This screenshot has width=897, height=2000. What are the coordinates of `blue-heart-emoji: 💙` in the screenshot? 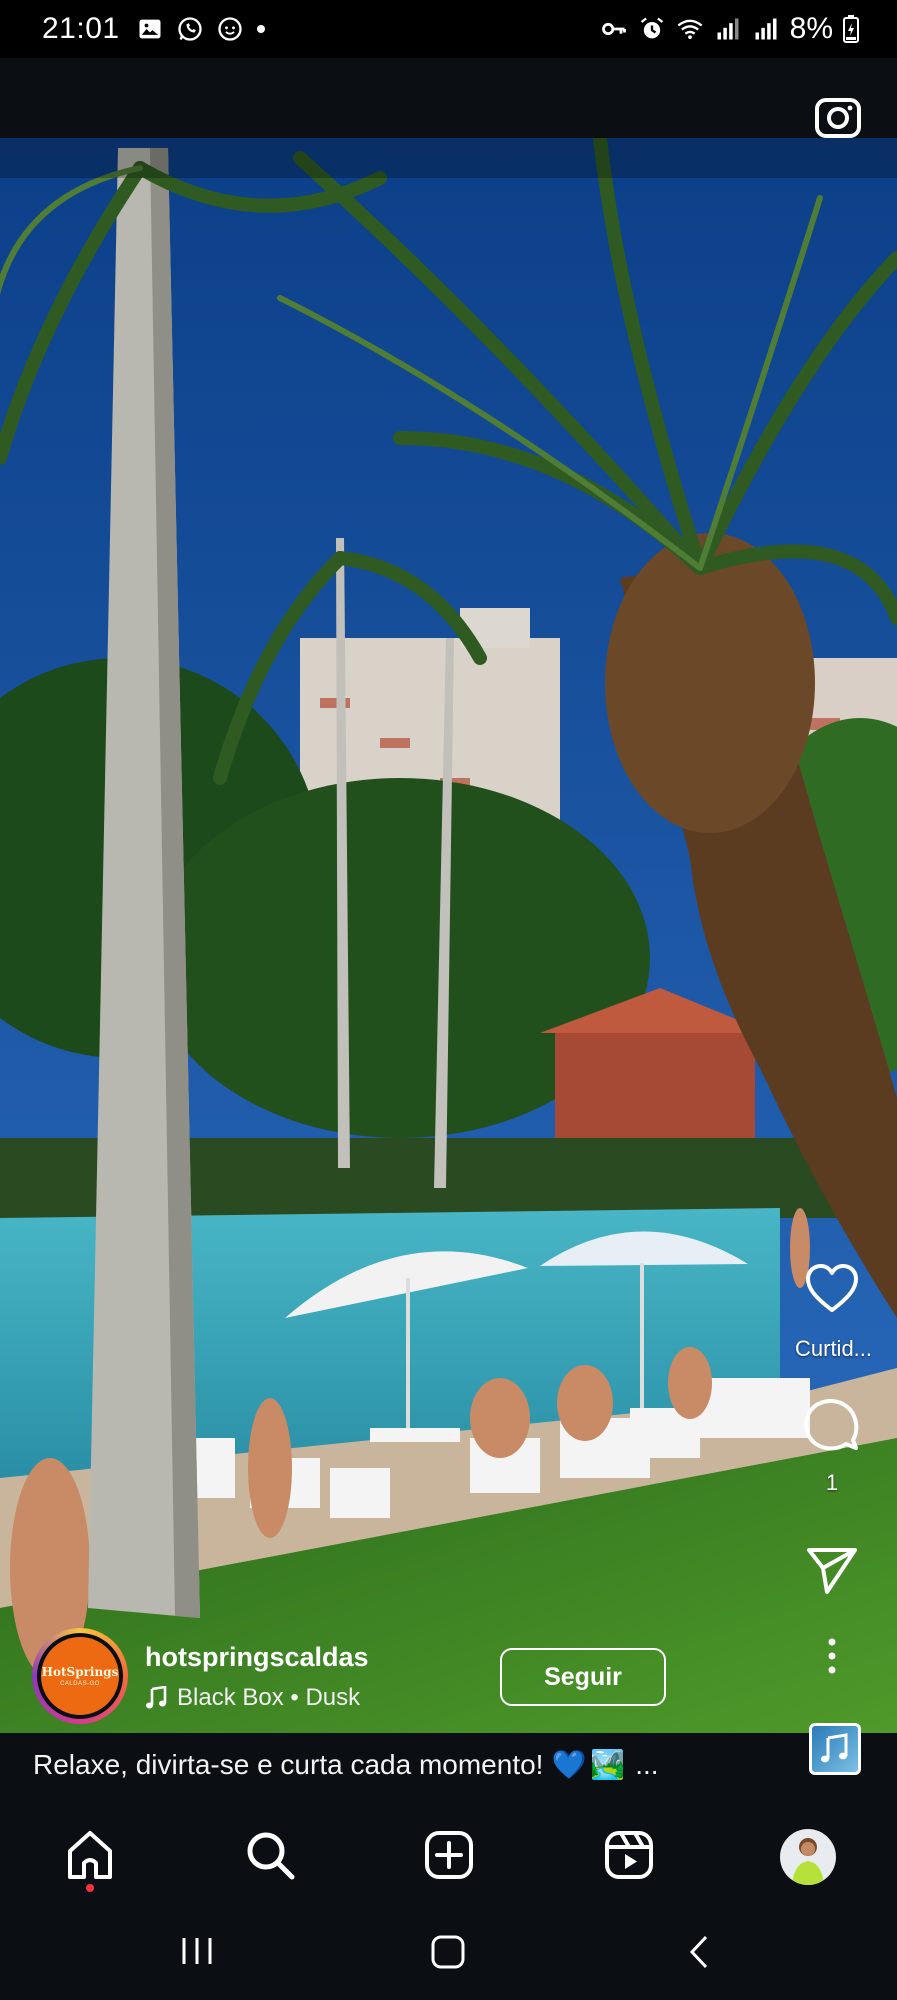 It's located at (569, 1764).